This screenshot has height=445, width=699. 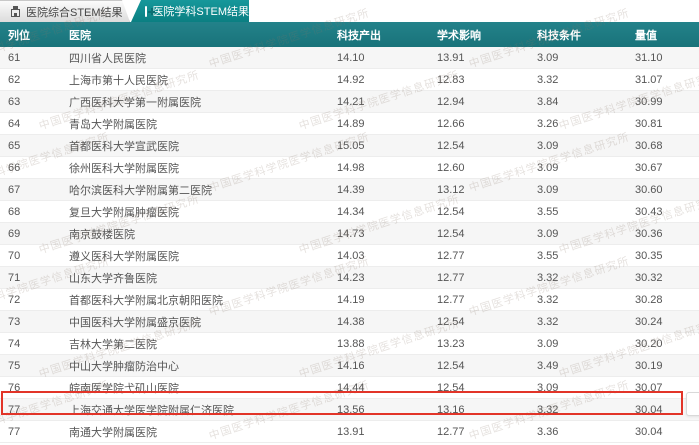 What do you see at coordinates (14, 79) in the screenshot?
I see `rank-cell: 62` at bounding box center [14, 79].